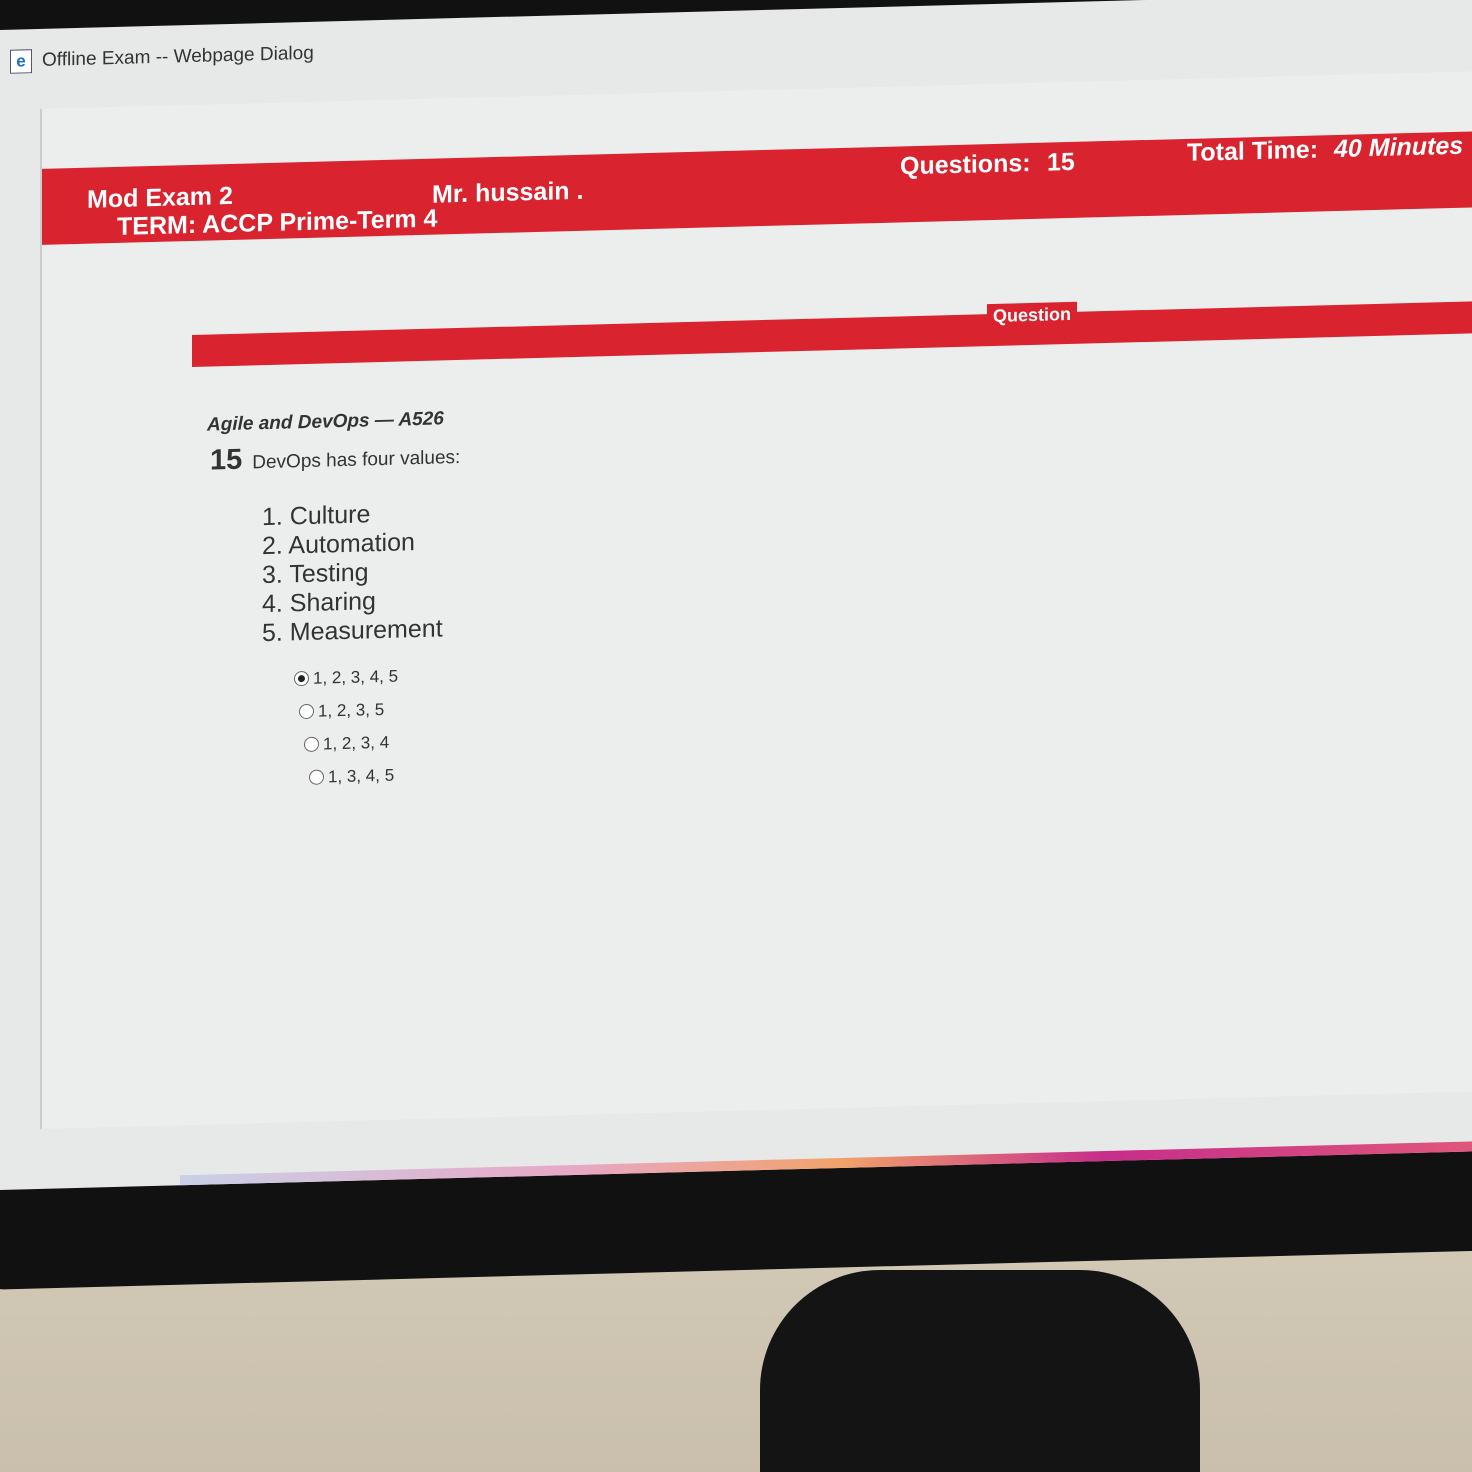 The width and height of the screenshot is (1472, 1472). I want to click on question-number: 15, so click(226, 460).